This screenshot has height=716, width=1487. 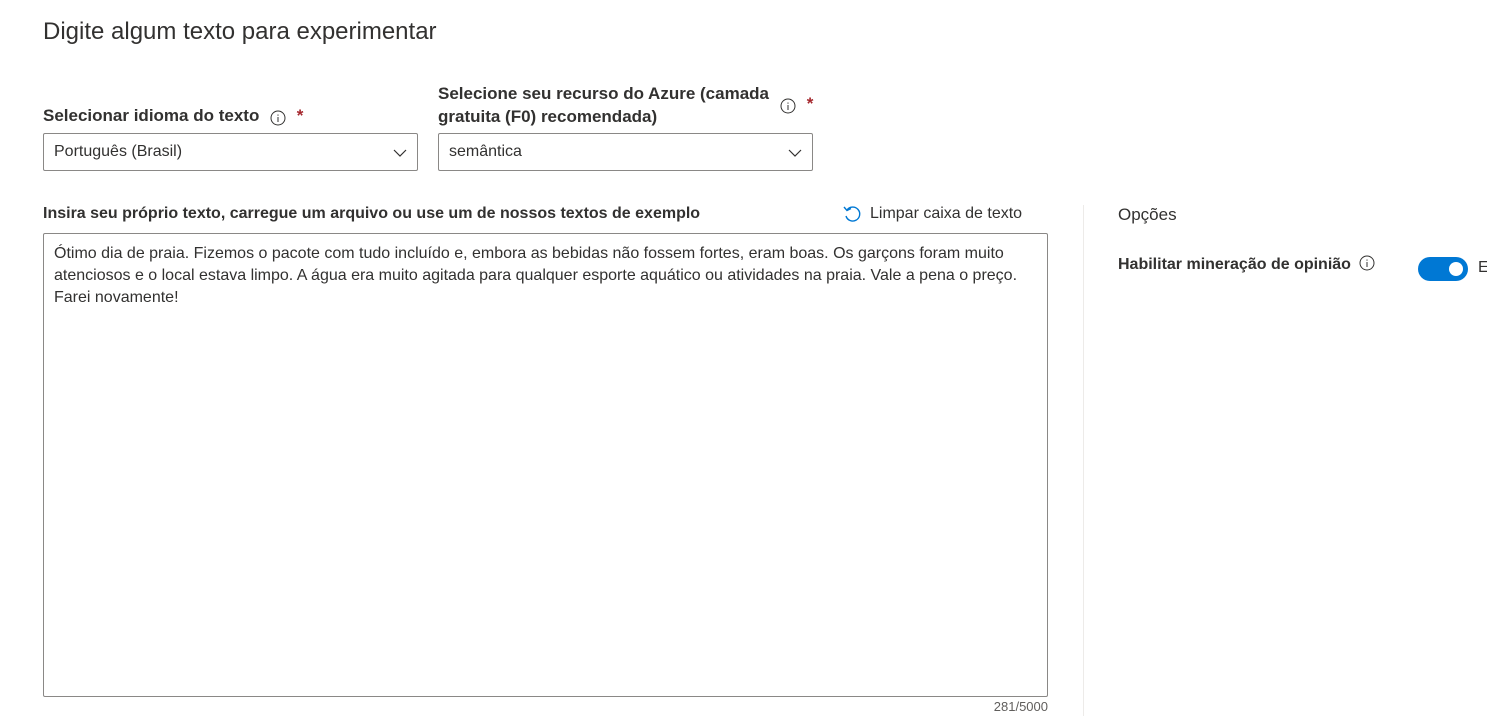 I want to click on opinion-mining-row: Habilitar mineração de opinião E, so click(x=1302, y=268).